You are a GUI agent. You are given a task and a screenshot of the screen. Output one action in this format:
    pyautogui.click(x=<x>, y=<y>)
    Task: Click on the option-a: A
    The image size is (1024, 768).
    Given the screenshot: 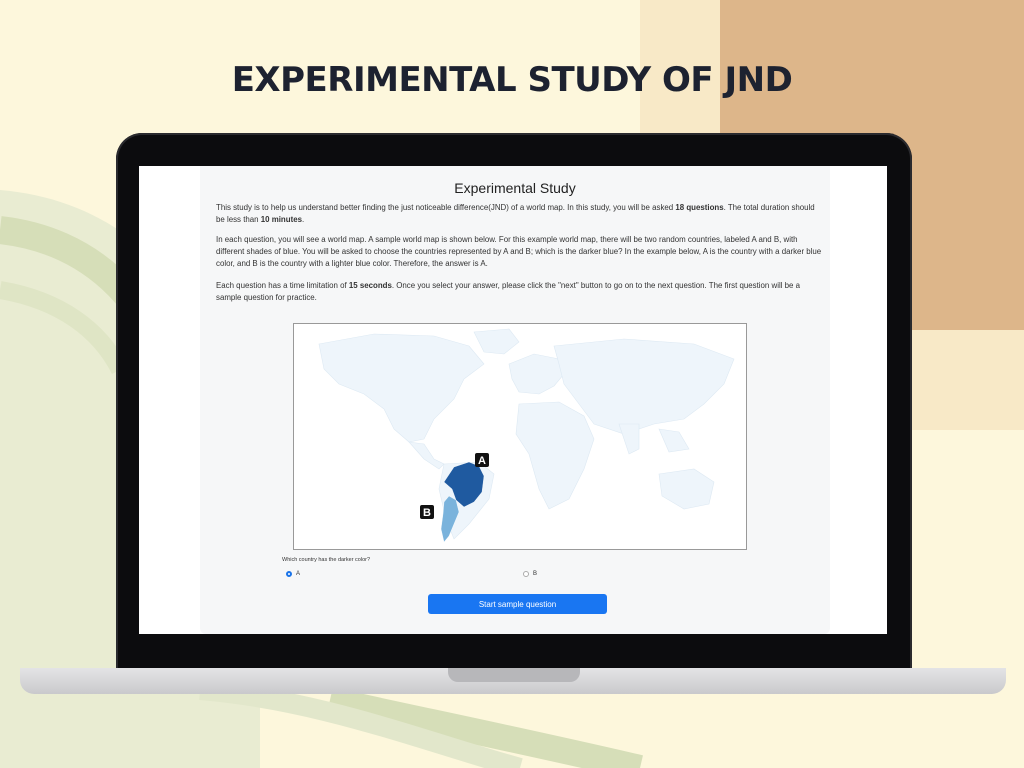 What is the action you would take?
    pyautogui.click(x=293, y=574)
    